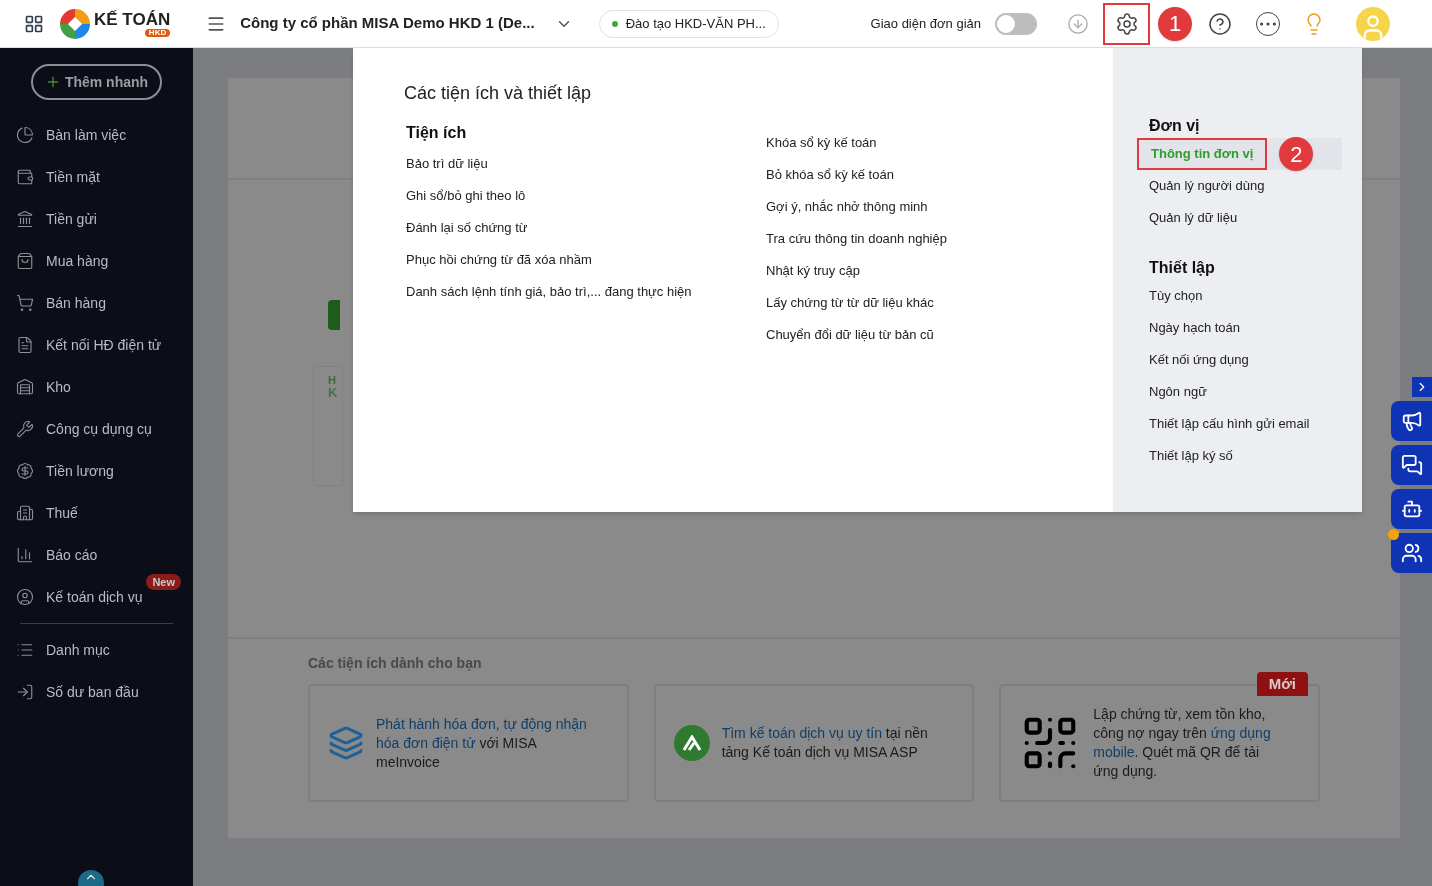  Describe the element at coordinates (856, 271) in the screenshot. I see `menu-item: Nhật ký truy cập` at that location.